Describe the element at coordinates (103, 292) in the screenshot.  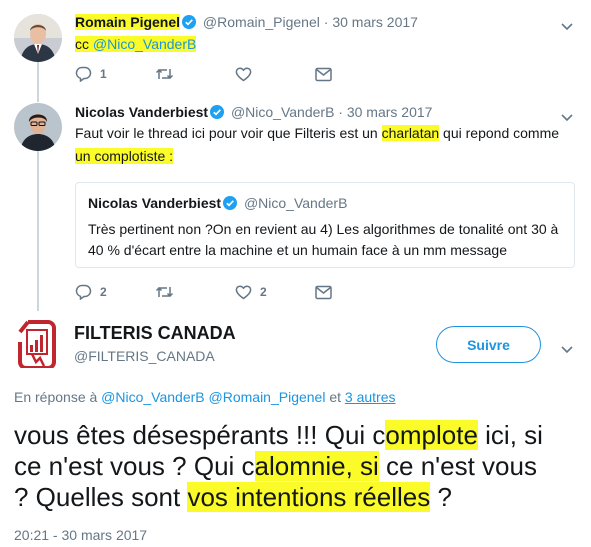
I see `reply-count: 2` at that location.